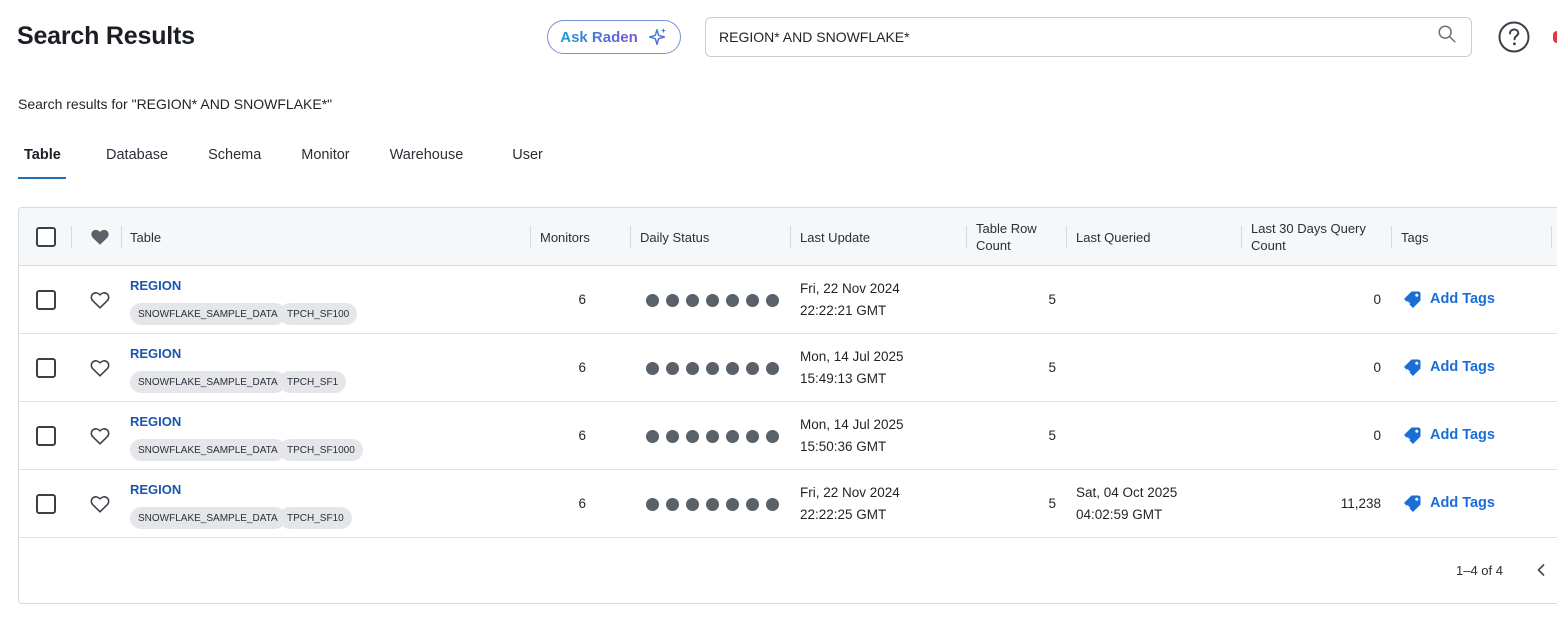 Image resolution: width=1557 pixels, height=625 pixels. Describe the element at coordinates (850, 300) in the screenshot. I see `last-update: Fri, 22 Nov 2024 22:22:21 GMT` at that location.